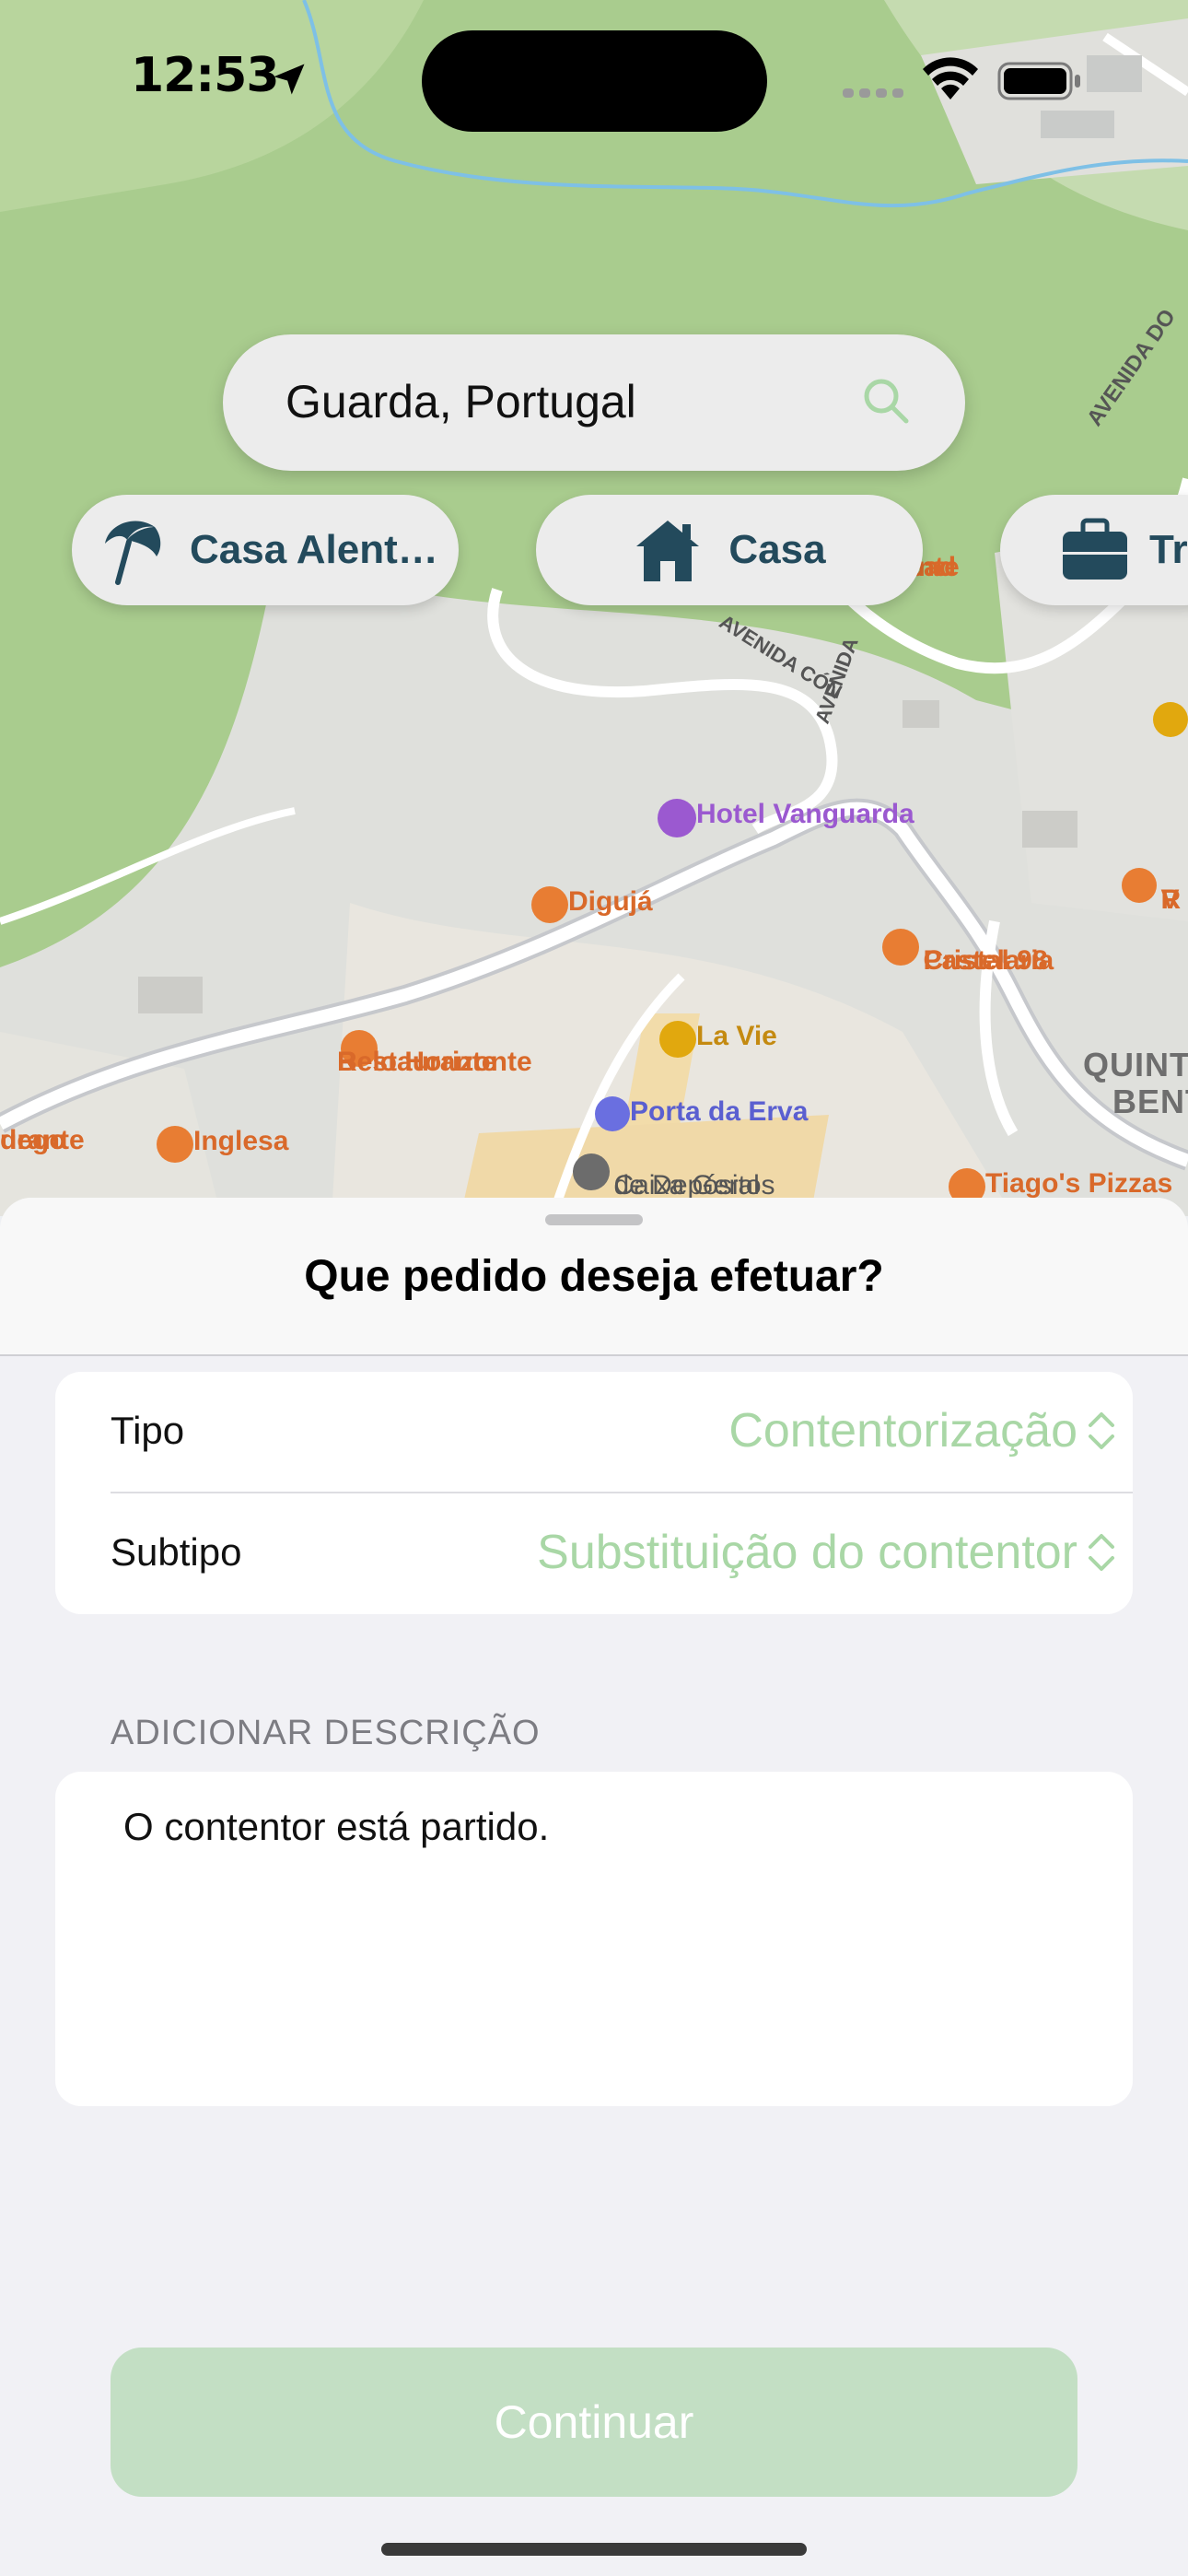  I want to click on dynamic-island, so click(594, 81).